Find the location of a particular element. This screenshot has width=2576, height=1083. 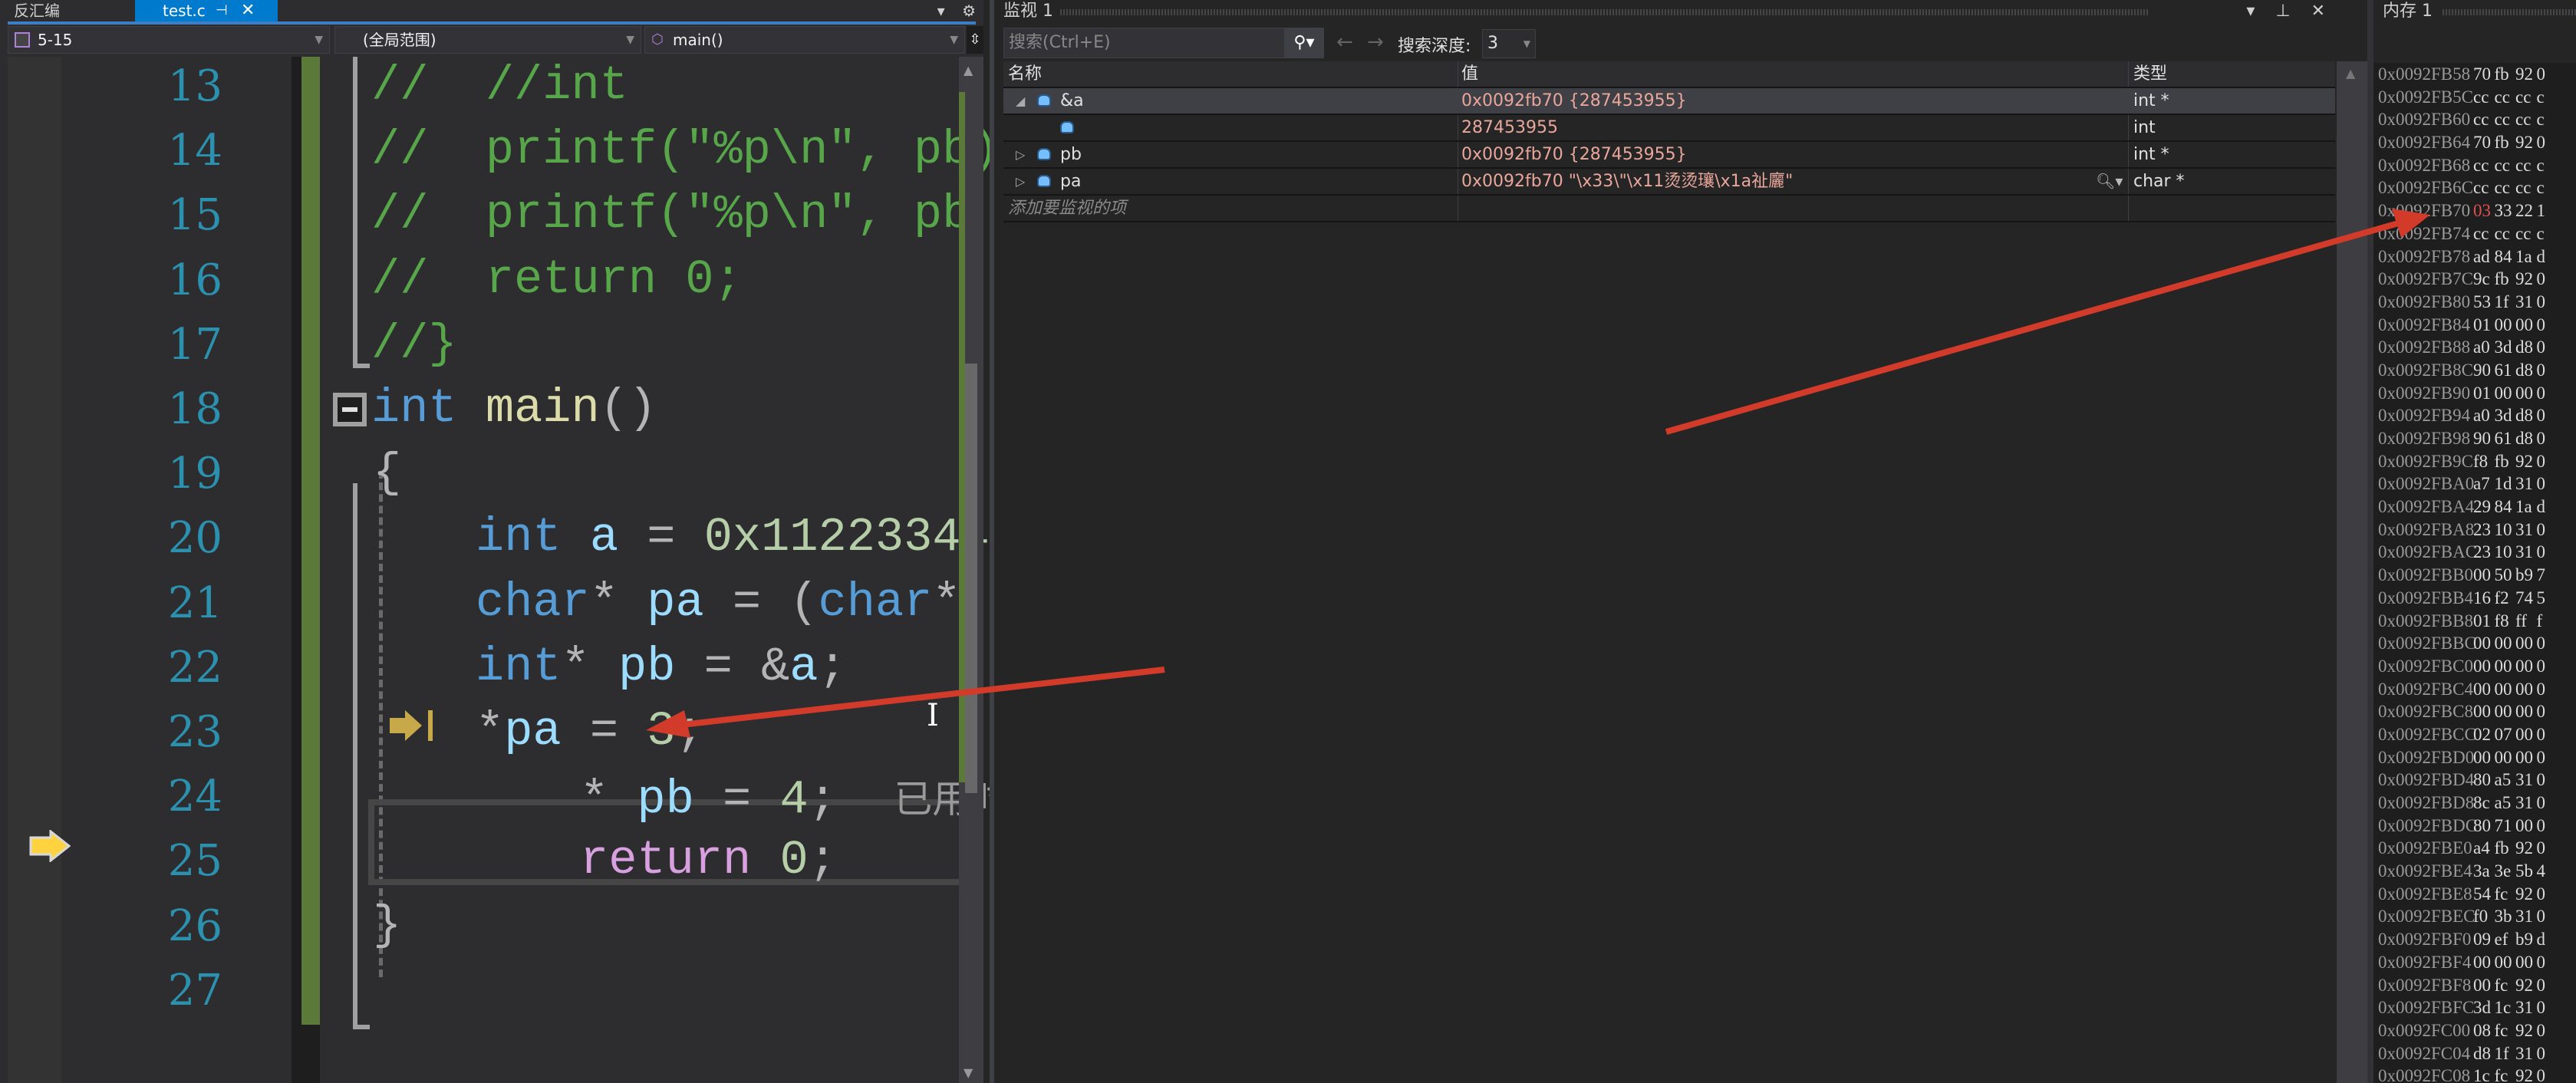

memory-byte: 7 is located at coordinates (2547, 575).